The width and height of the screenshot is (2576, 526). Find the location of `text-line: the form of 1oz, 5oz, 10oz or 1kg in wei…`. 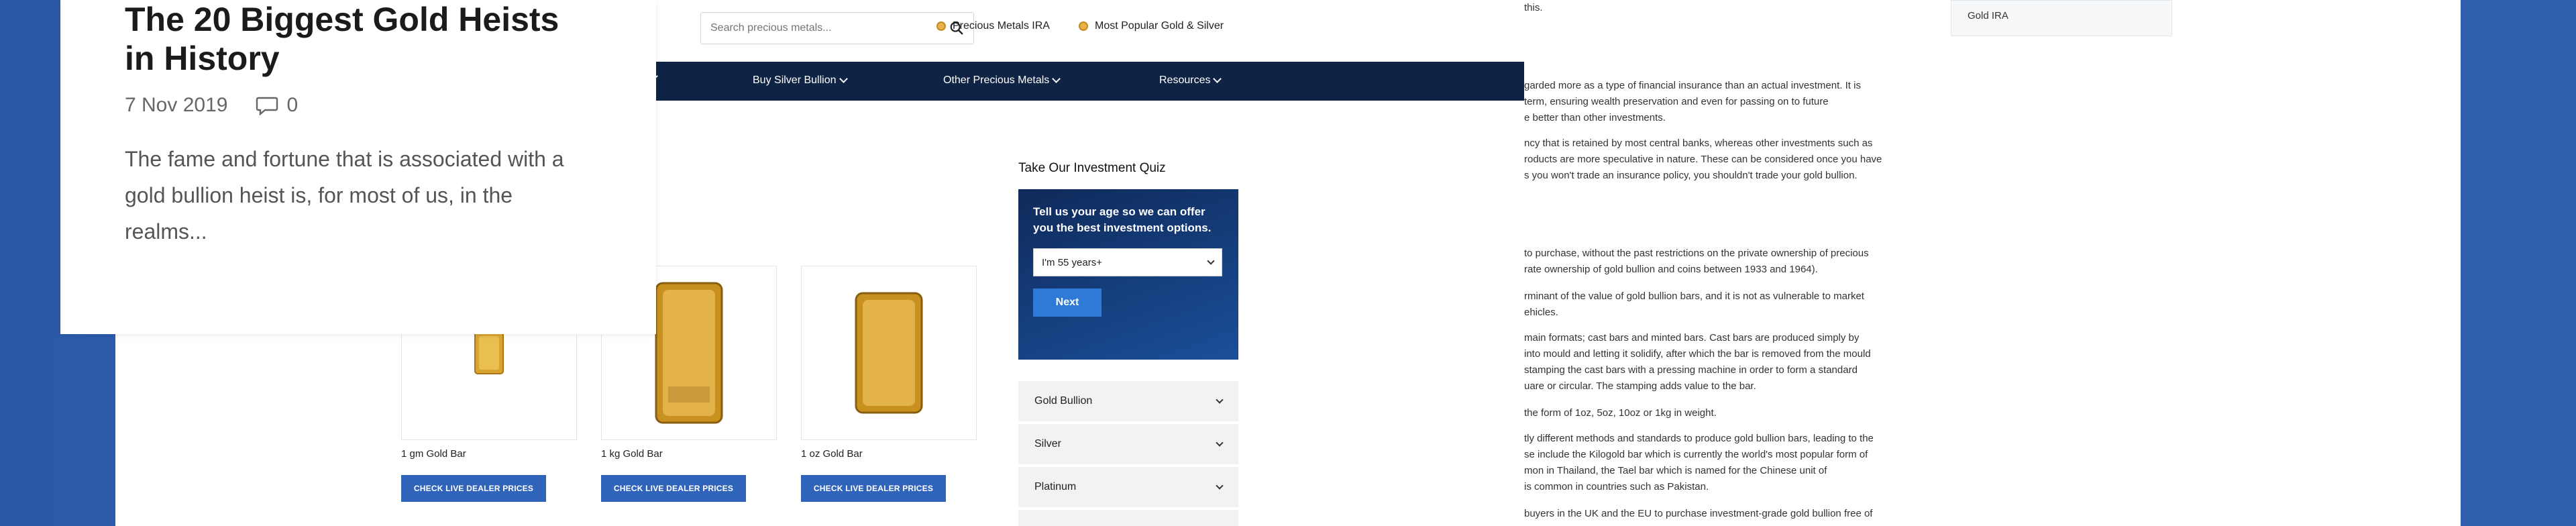

text-line: the form of 1oz, 5oz, 10oz or 1kg in wei… is located at coordinates (1620, 413).